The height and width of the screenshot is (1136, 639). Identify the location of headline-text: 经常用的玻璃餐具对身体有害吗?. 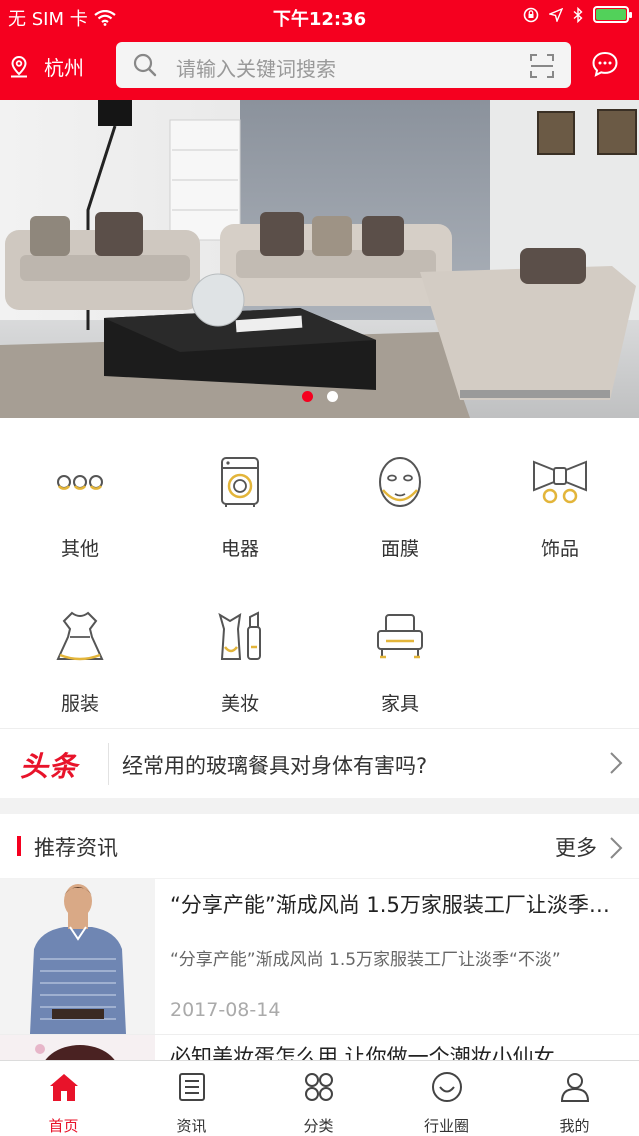
(275, 766).